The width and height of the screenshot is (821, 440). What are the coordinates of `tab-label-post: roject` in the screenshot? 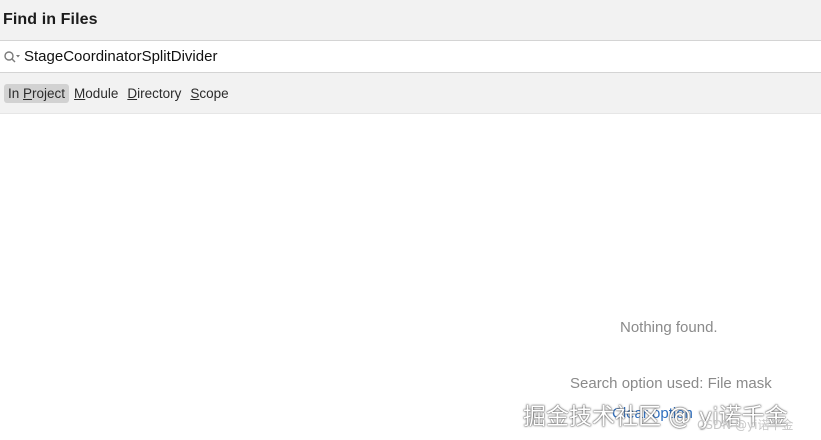 It's located at (49, 93).